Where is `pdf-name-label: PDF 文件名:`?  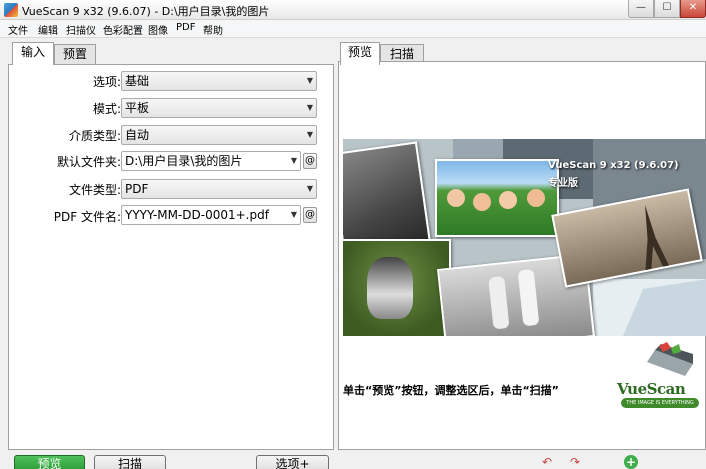
pdf-name-label: PDF 文件名: is located at coordinates (87, 217).